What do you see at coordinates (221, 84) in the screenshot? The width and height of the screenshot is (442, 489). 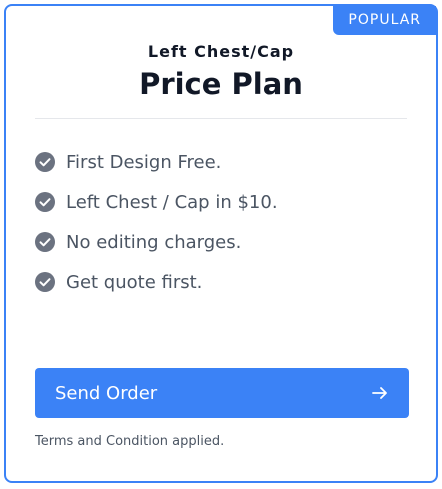 I see `plan-title: Price Plan` at bounding box center [221, 84].